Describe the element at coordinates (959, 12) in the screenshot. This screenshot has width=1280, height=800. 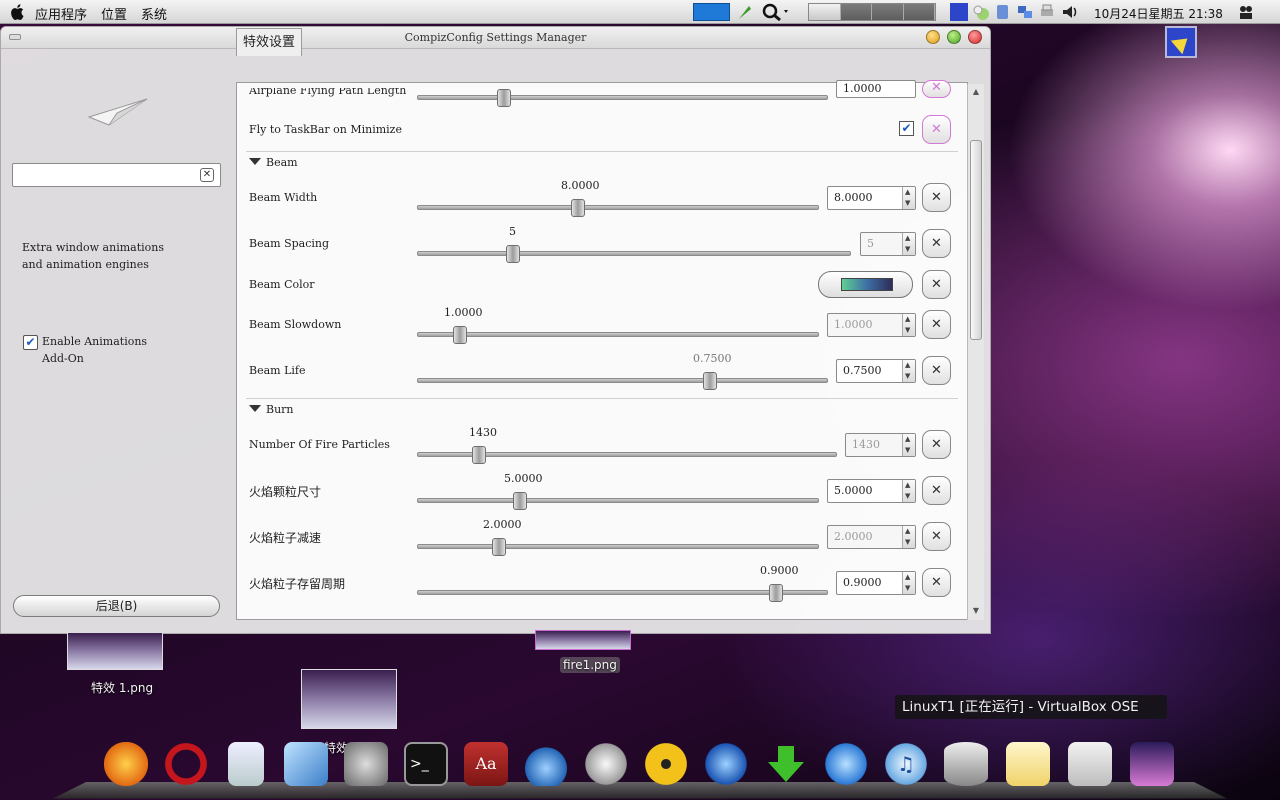
I see `compiz-fusion-icon` at that location.